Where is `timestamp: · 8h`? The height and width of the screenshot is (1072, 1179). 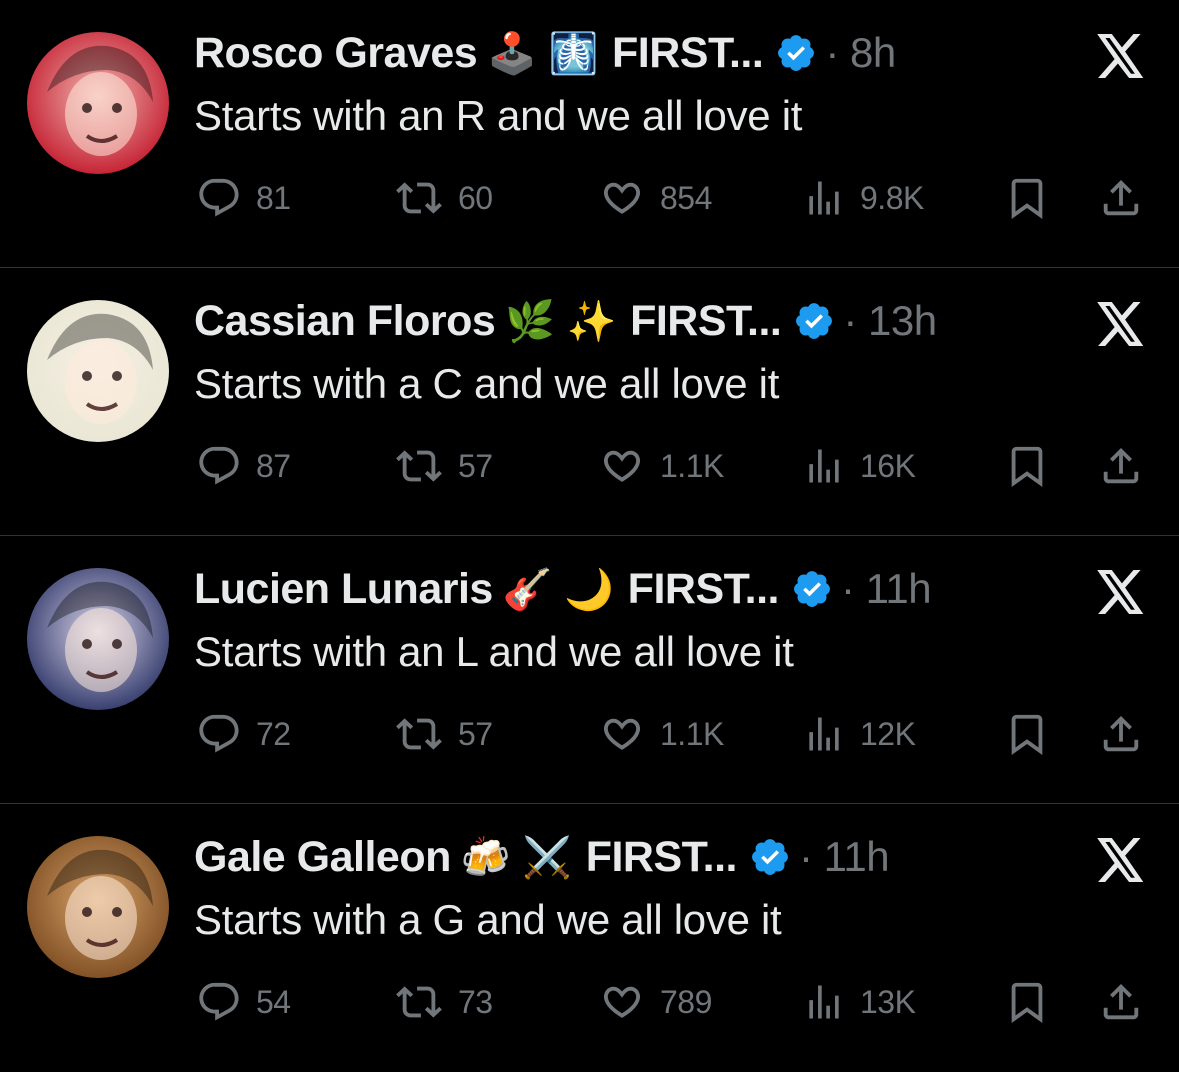
timestamp: · 8h is located at coordinates (860, 53).